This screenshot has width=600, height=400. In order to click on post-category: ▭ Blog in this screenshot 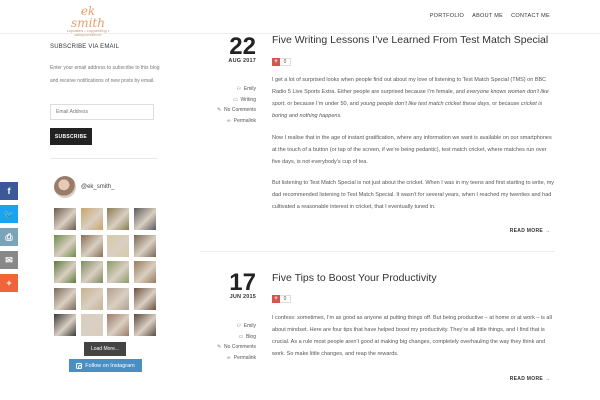, I will do `click(226, 337)`.